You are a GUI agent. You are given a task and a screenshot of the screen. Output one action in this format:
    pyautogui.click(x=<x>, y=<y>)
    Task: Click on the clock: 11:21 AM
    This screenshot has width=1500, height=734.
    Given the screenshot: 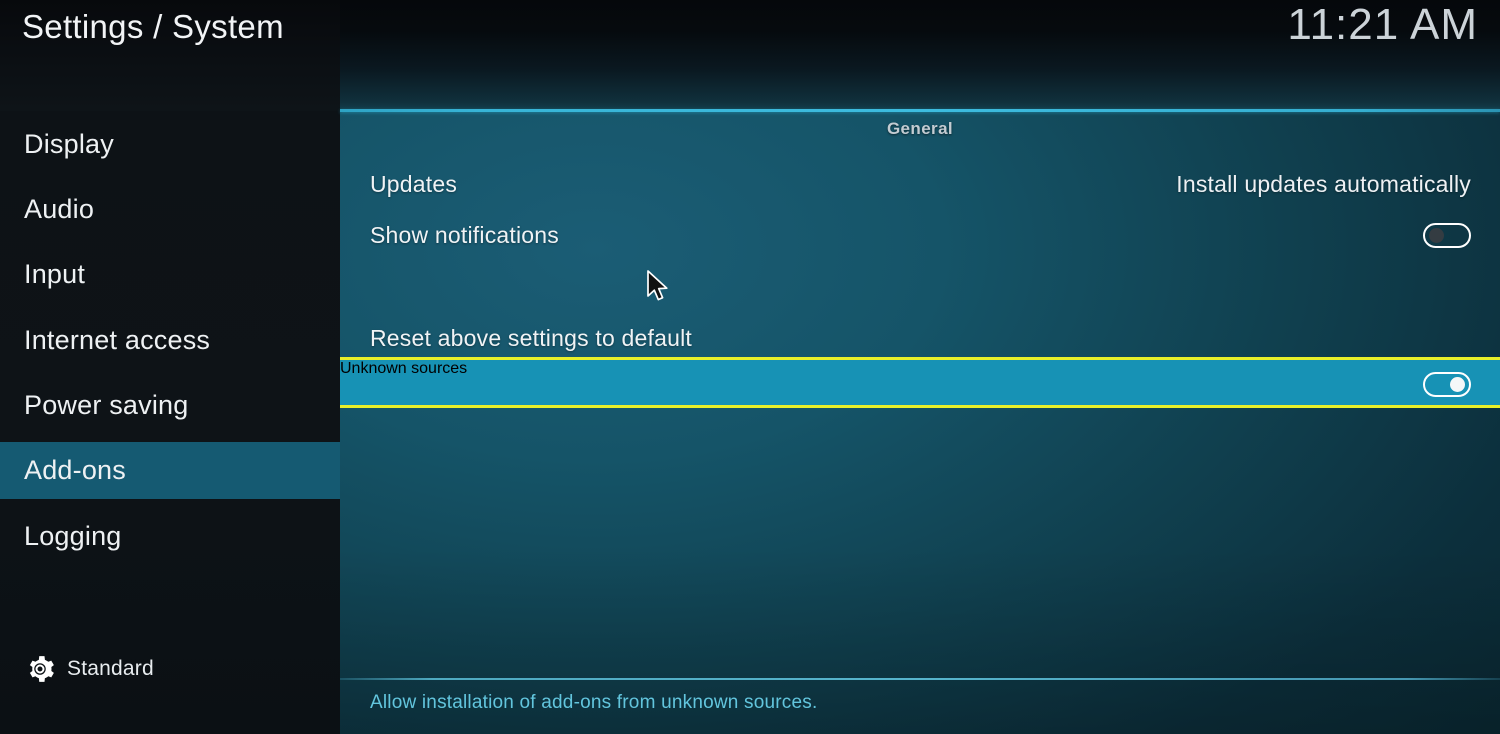 What is the action you would take?
    pyautogui.click(x=1382, y=24)
    